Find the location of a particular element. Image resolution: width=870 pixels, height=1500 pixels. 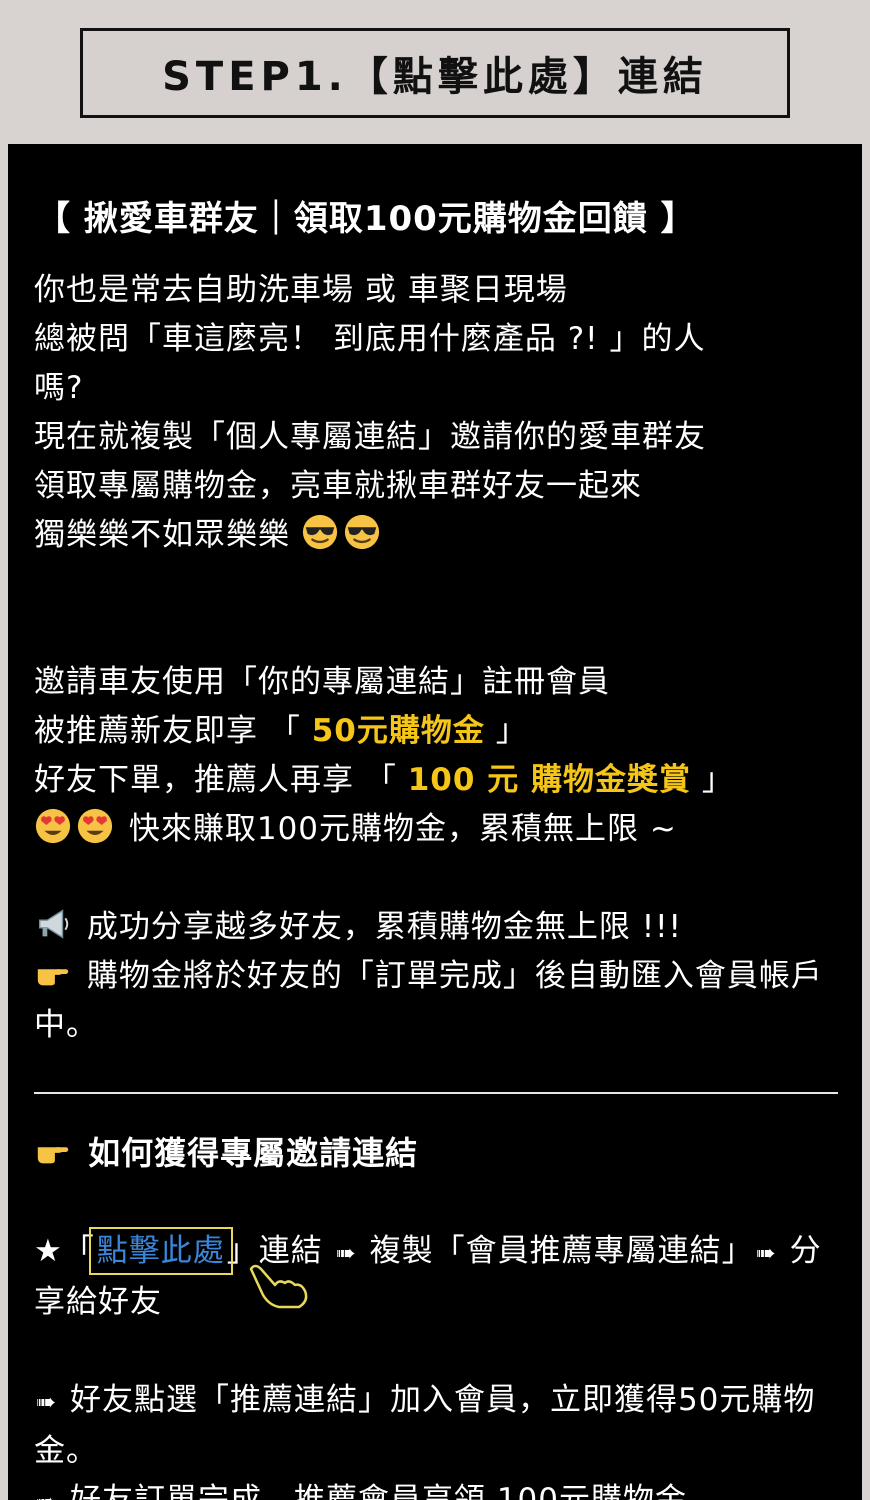

intro-line-emoji: 獨樂樂不如眾樂樂 is located at coordinates (436, 535).